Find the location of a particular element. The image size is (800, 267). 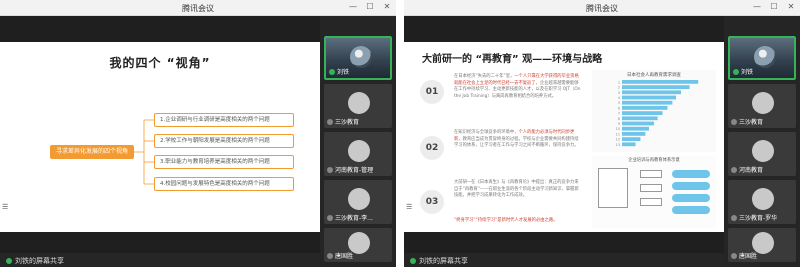

chart-category-label: 1 is located at coordinates (619, 82).